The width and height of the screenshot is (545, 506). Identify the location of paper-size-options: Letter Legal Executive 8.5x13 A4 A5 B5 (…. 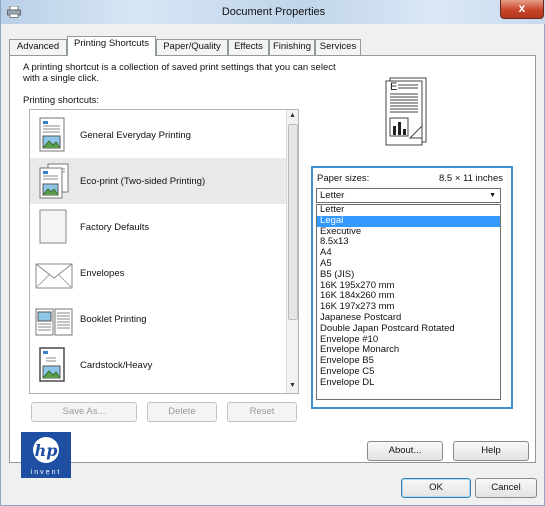
(408, 302).